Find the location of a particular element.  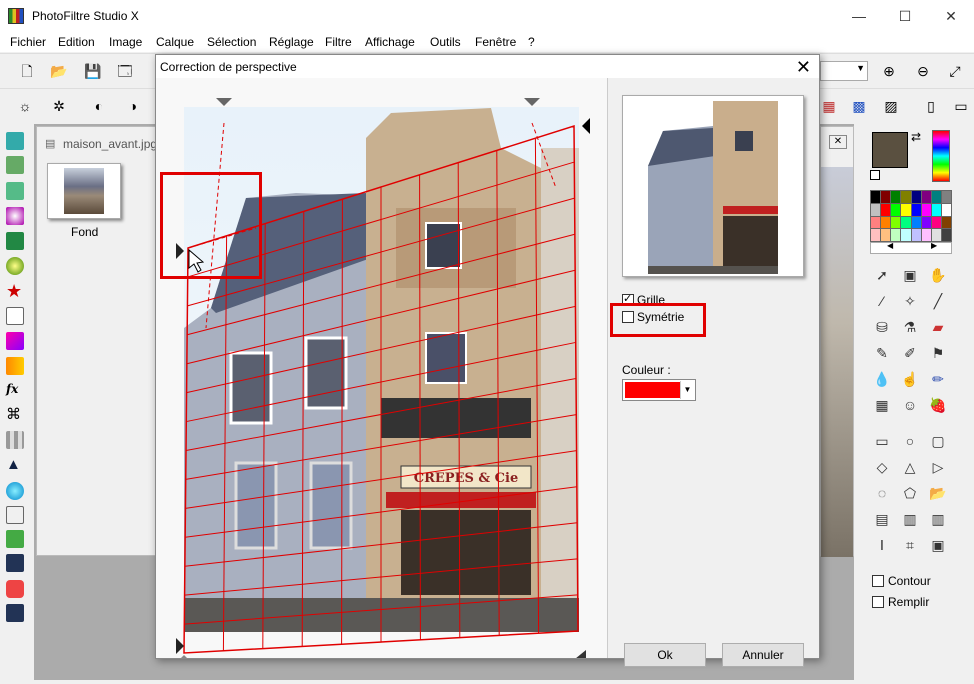

layer-thumbnail is located at coordinates (84, 191).